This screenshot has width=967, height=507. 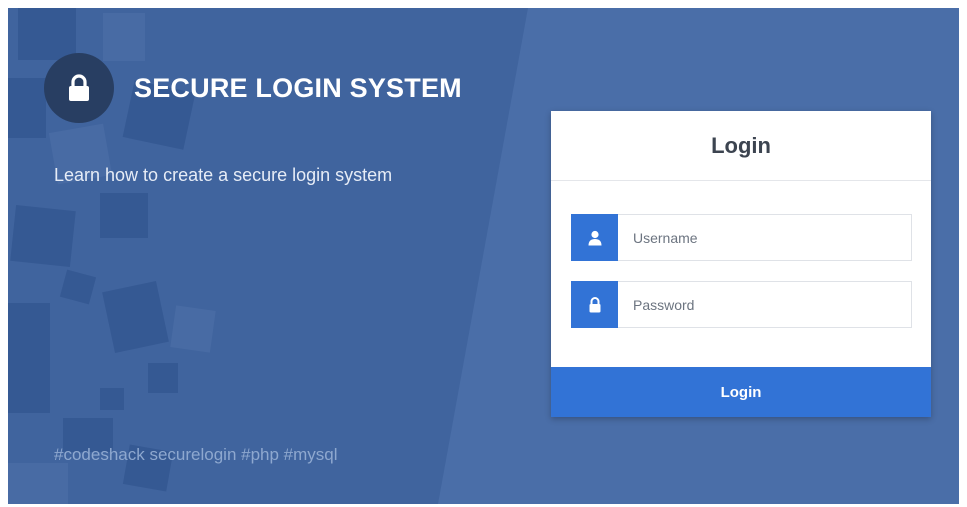 I want to click on login-heading: Login, so click(x=741, y=145).